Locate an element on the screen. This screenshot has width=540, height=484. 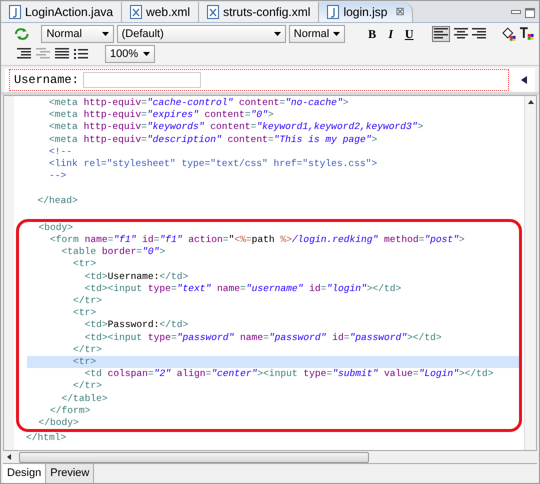
scroll-thumb is located at coordinates (194, 457).